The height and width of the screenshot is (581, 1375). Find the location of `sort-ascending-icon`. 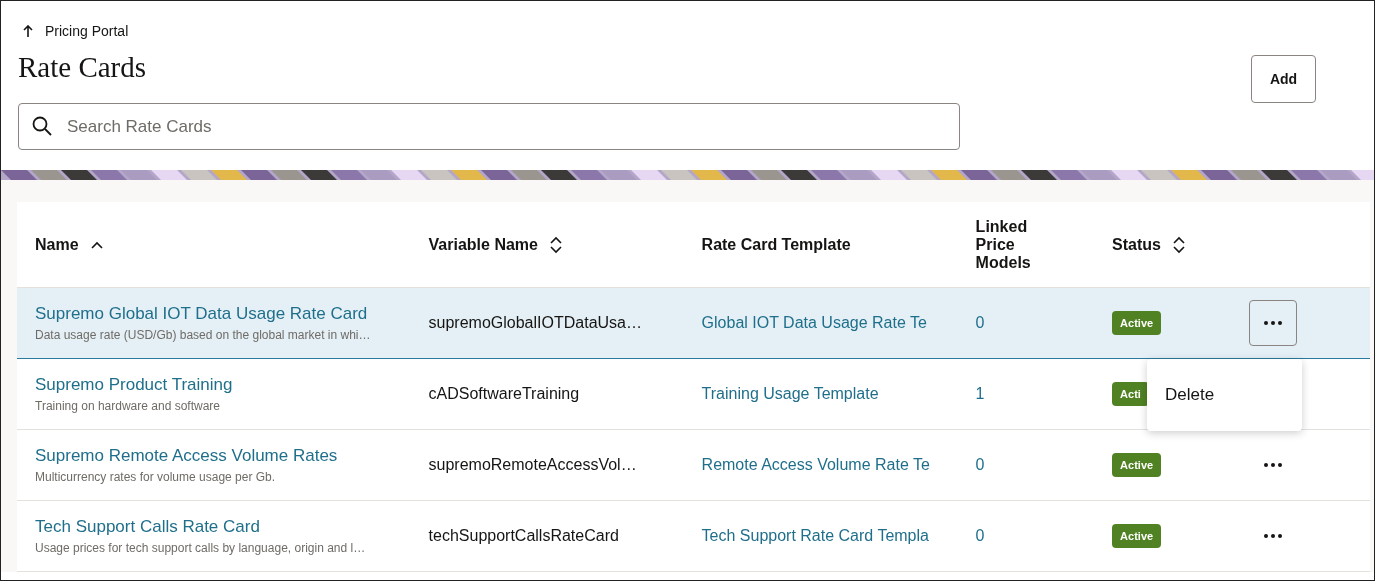

sort-ascending-icon is located at coordinates (96, 244).